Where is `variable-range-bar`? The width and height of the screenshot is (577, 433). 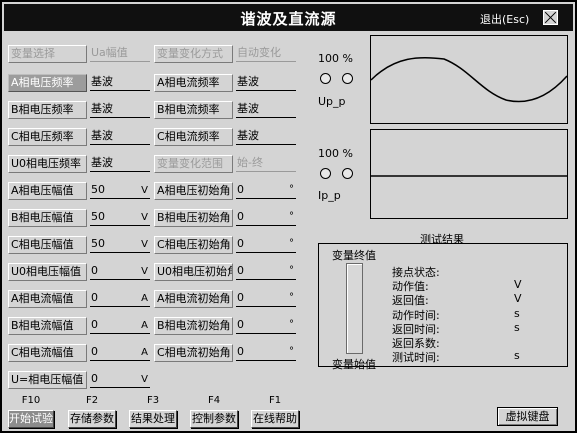
variable-range-bar is located at coordinates (354, 308).